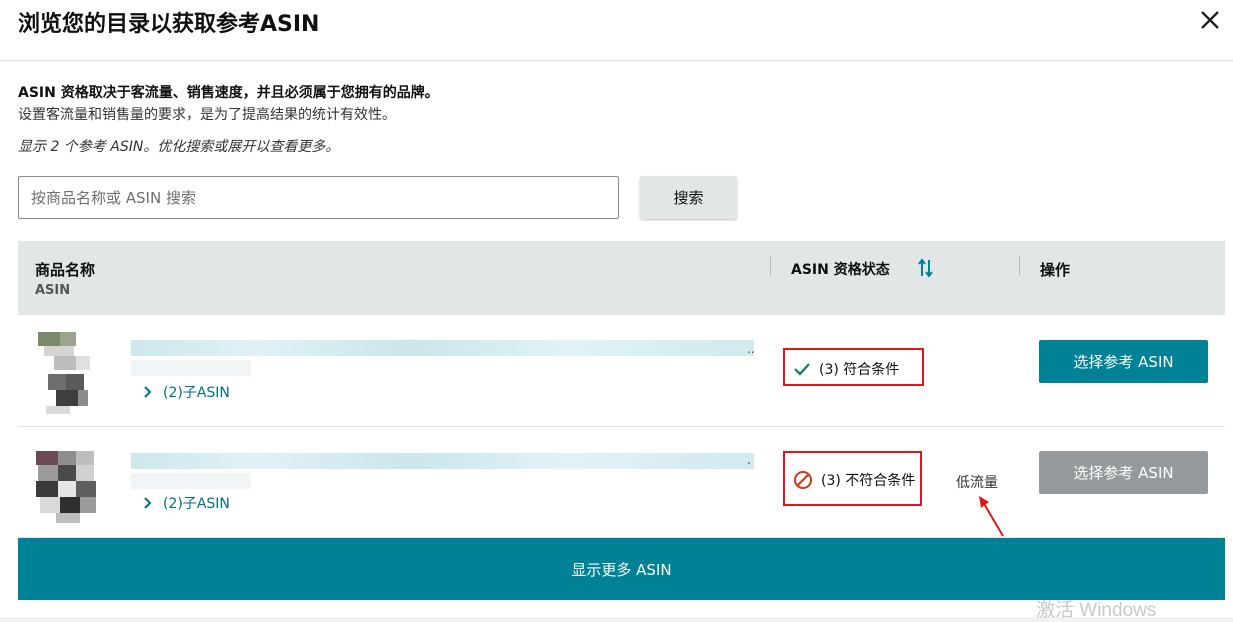 The image size is (1233, 622). Describe the element at coordinates (991, 516) in the screenshot. I see `red-arrow-annotation` at that location.